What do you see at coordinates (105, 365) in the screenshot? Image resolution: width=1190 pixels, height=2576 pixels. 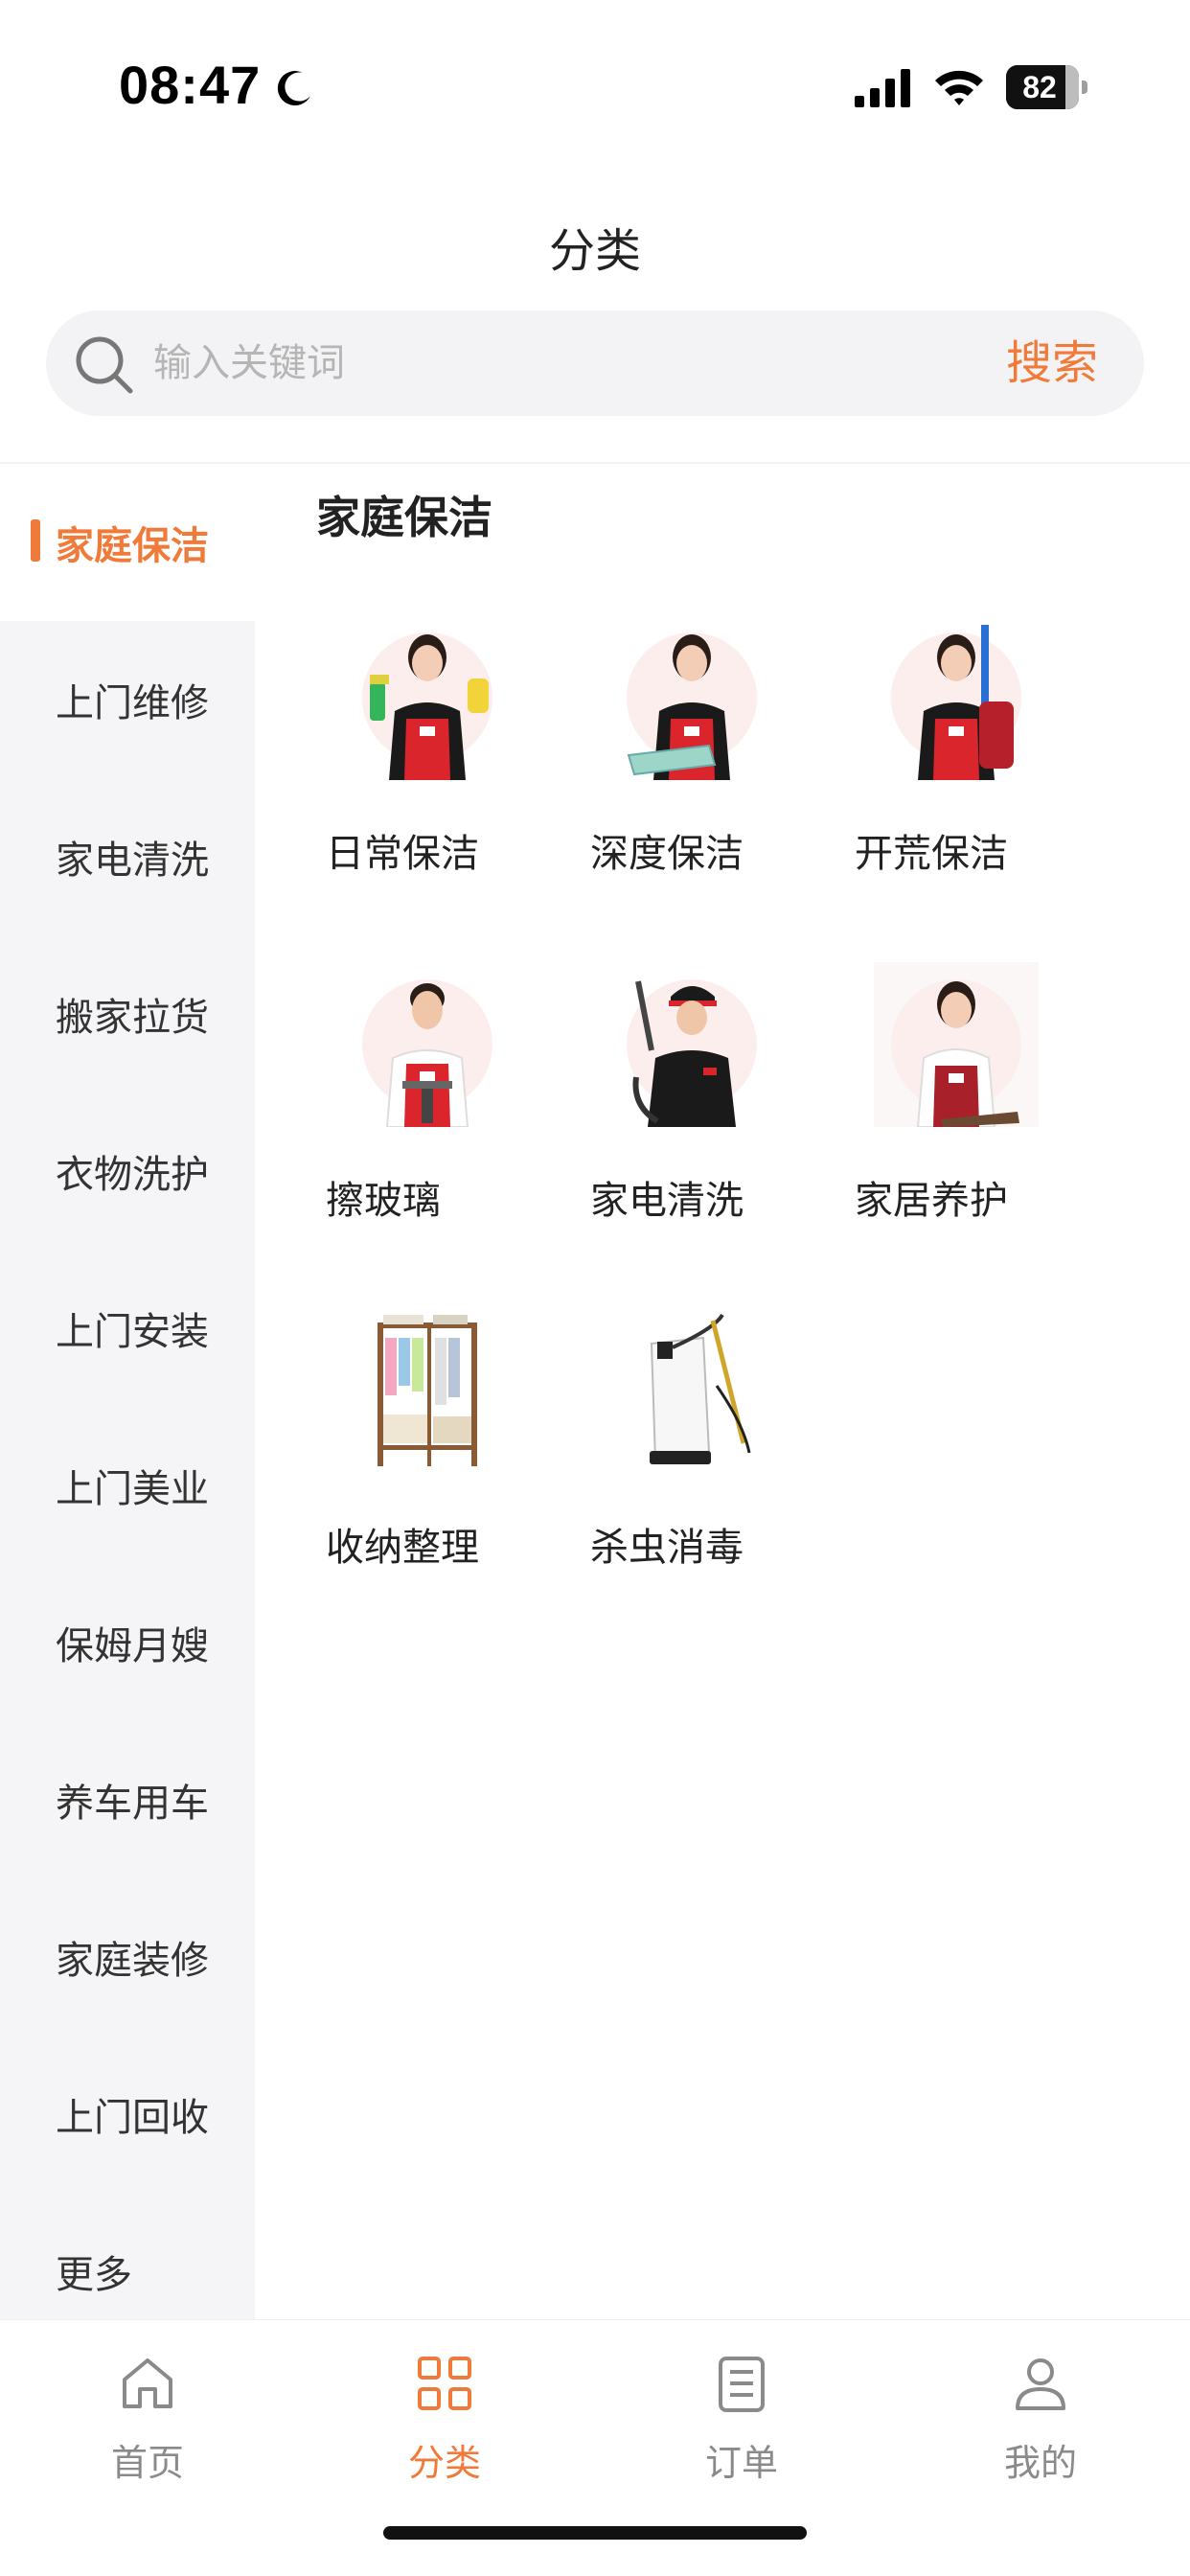 I see `search-icon` at bounding box center [105, 365].